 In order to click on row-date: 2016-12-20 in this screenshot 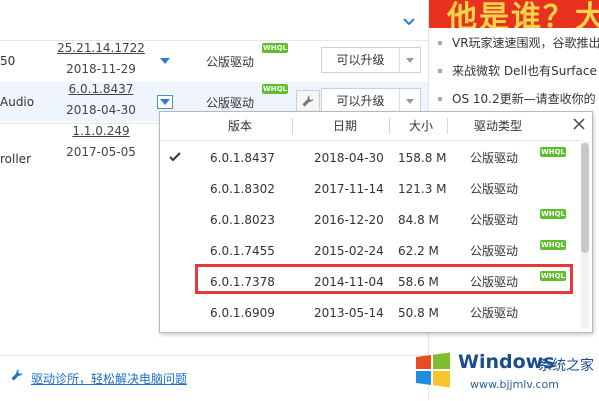, I will do `click(349, 220)`.